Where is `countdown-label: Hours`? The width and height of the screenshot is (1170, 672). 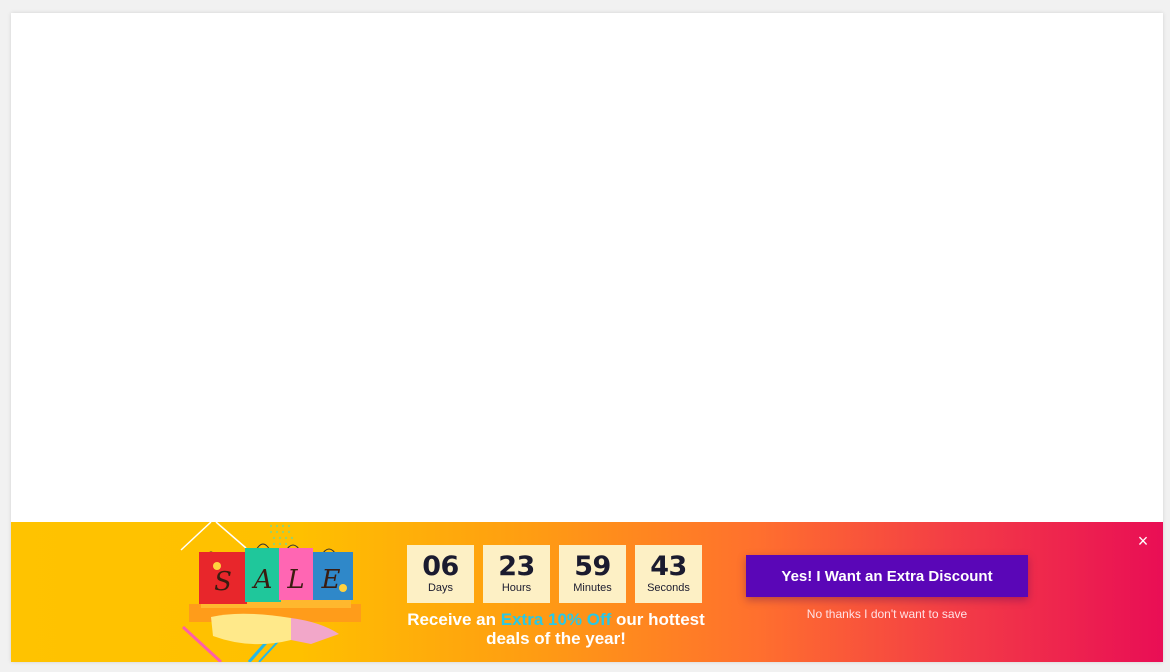
countdown-label: Hours is located at coordinates (516, 588).